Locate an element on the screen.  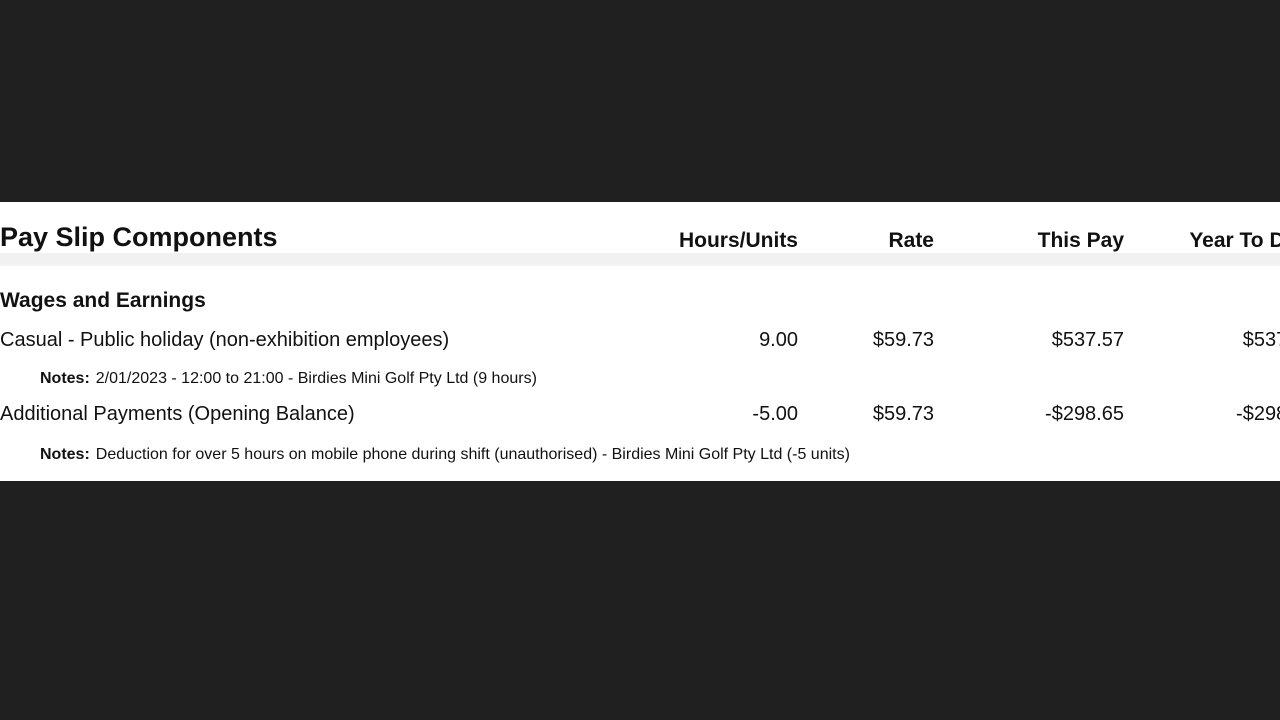
row-this-pay: $537.57 is located at coordinates (1087, 340).